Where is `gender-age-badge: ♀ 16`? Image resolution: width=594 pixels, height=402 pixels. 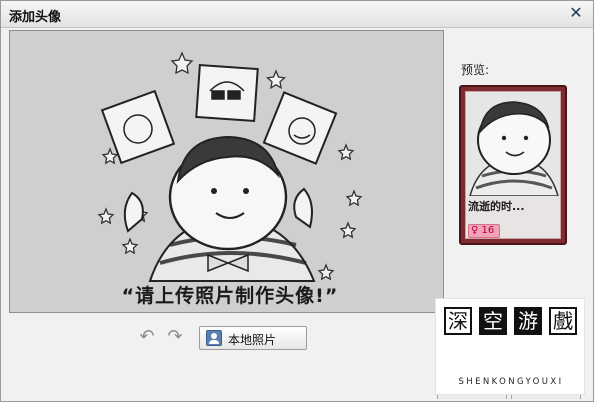 gender-age-badge: ♀ 16 is located at coordinates (484, 231).